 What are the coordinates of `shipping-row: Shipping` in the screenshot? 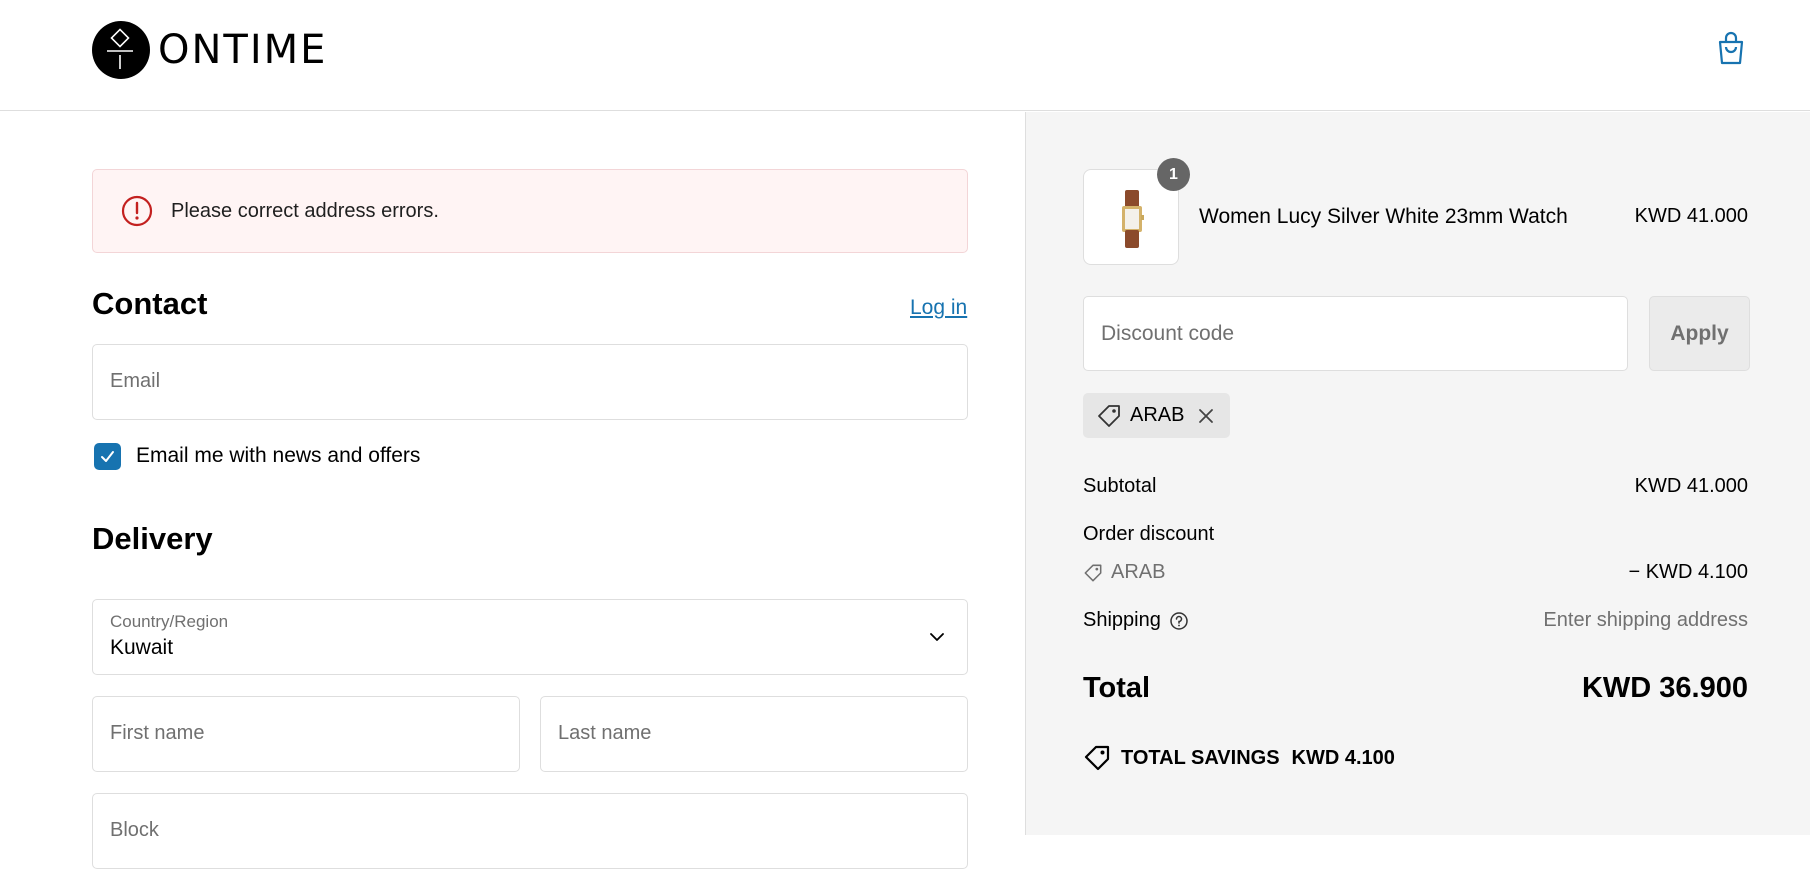 It's located at (1136, 620).